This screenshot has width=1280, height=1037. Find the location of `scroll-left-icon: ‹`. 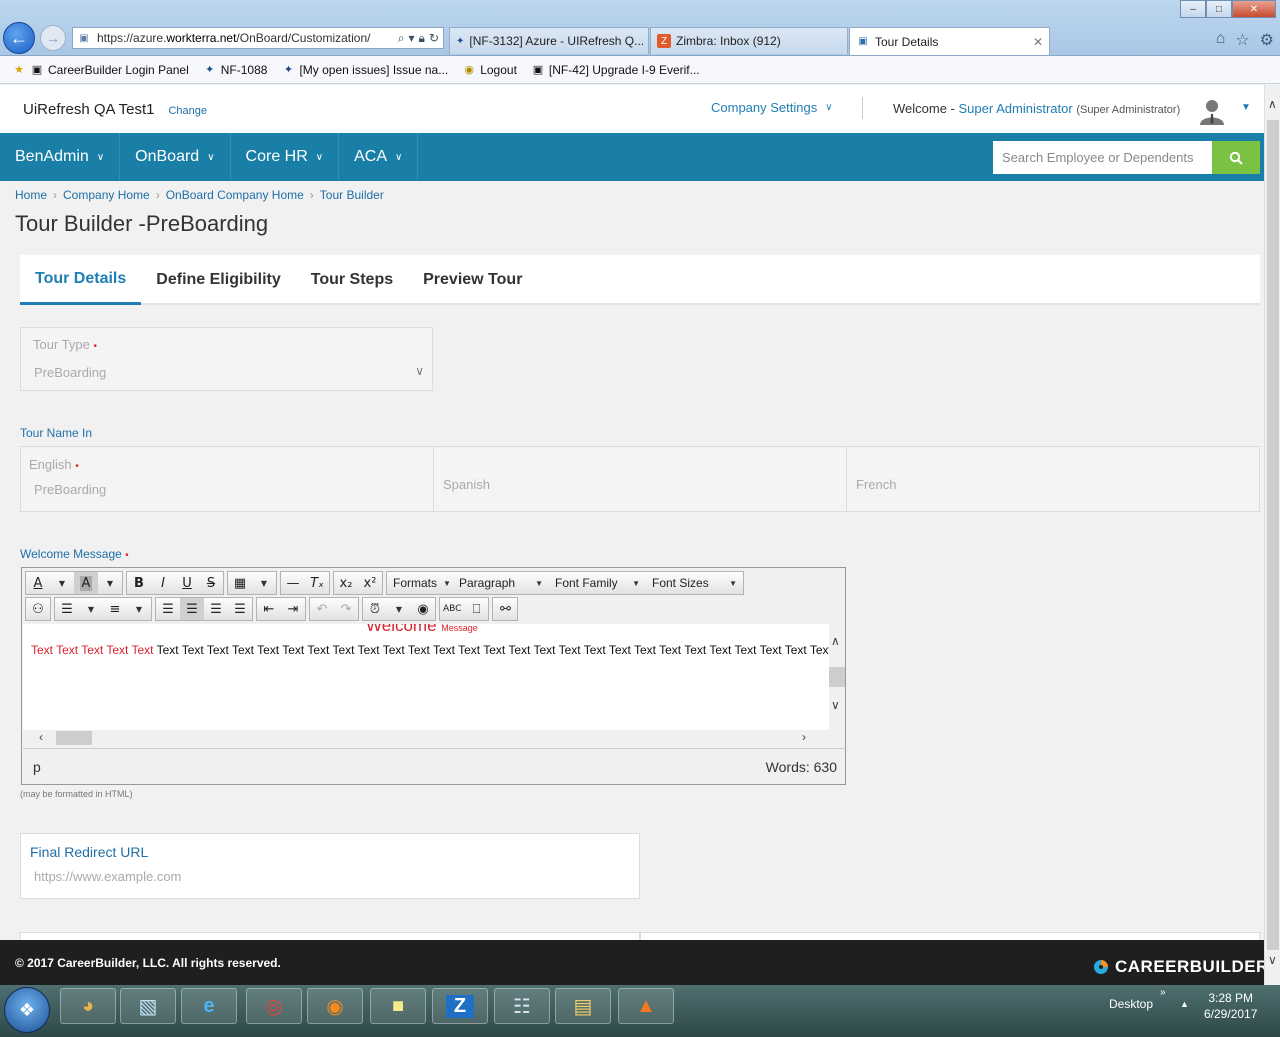

scroll-left-icon: ‹ is located at coordinates (41, 737).